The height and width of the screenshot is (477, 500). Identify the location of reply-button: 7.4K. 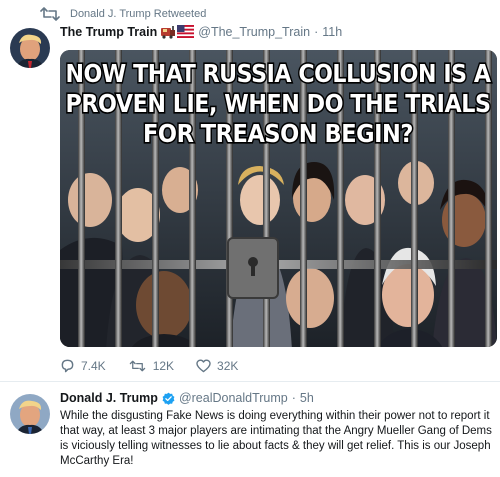
(83, 365).